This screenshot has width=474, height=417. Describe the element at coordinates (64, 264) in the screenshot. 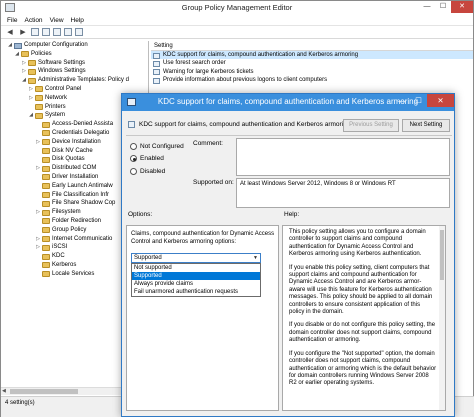

I see `tree-item-label: Kerberos` at that location.